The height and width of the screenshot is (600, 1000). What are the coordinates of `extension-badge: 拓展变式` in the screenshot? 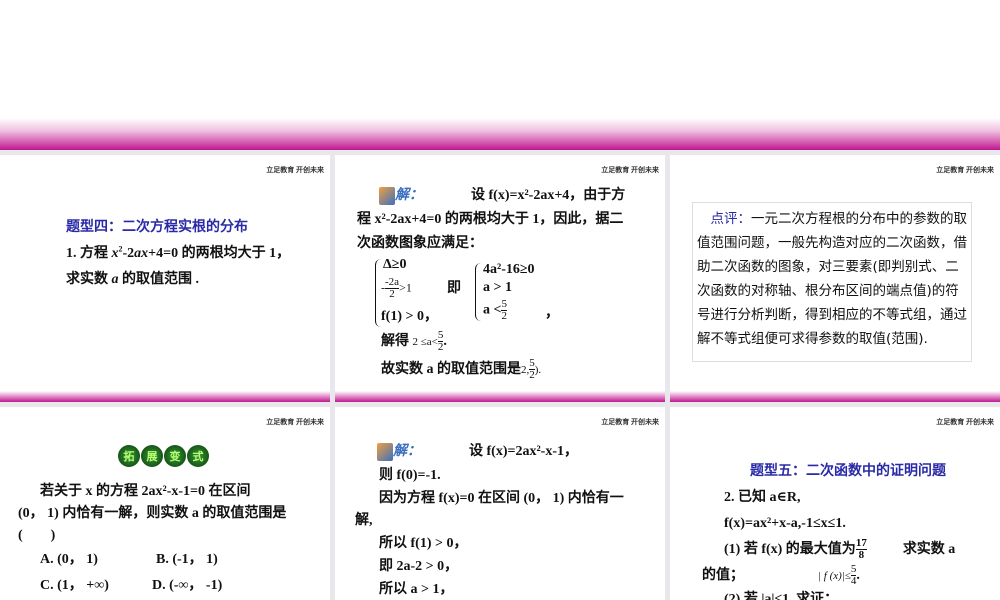 It's located at (164, 456).